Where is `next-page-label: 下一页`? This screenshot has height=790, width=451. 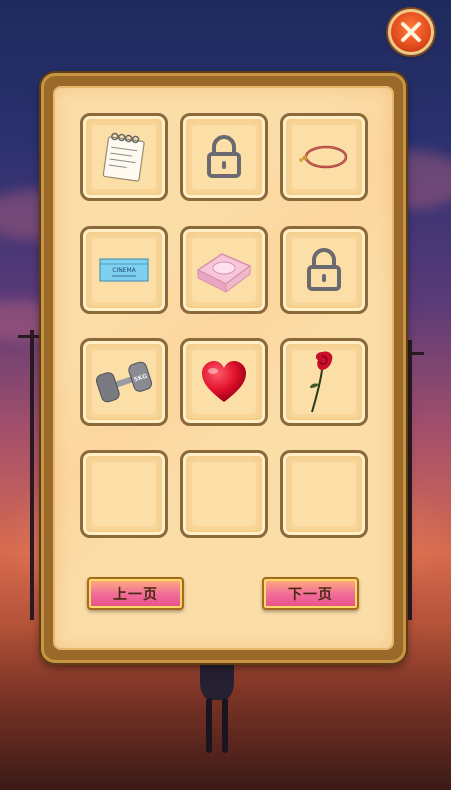 next-page-label: 下一页 is located at coordinates (310, 594).